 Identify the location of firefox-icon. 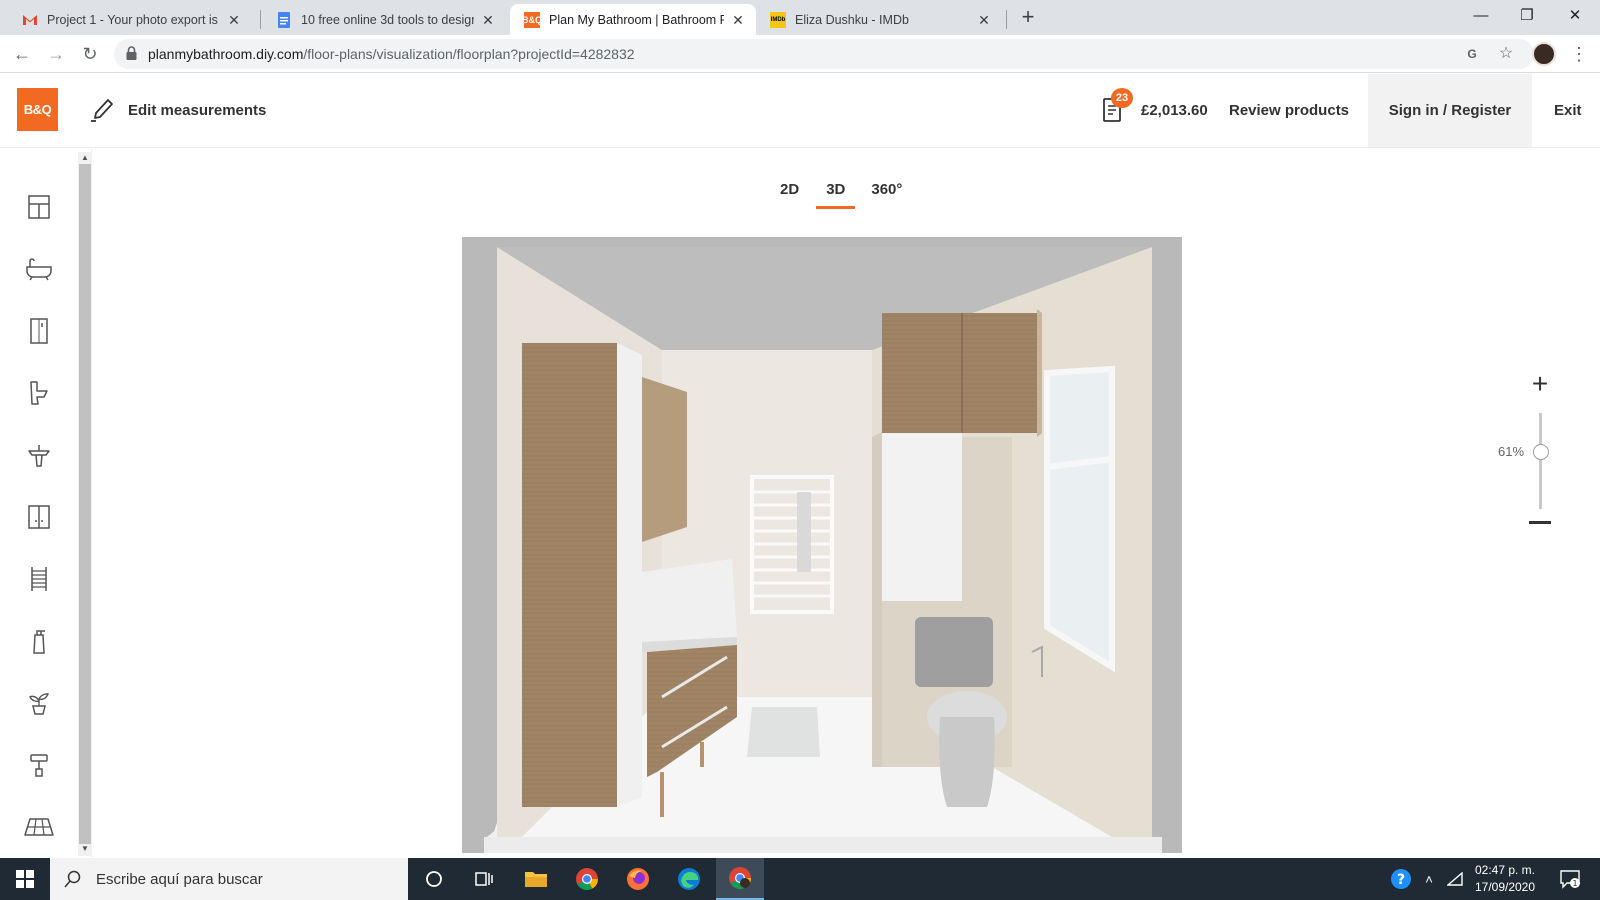
(638, 879).